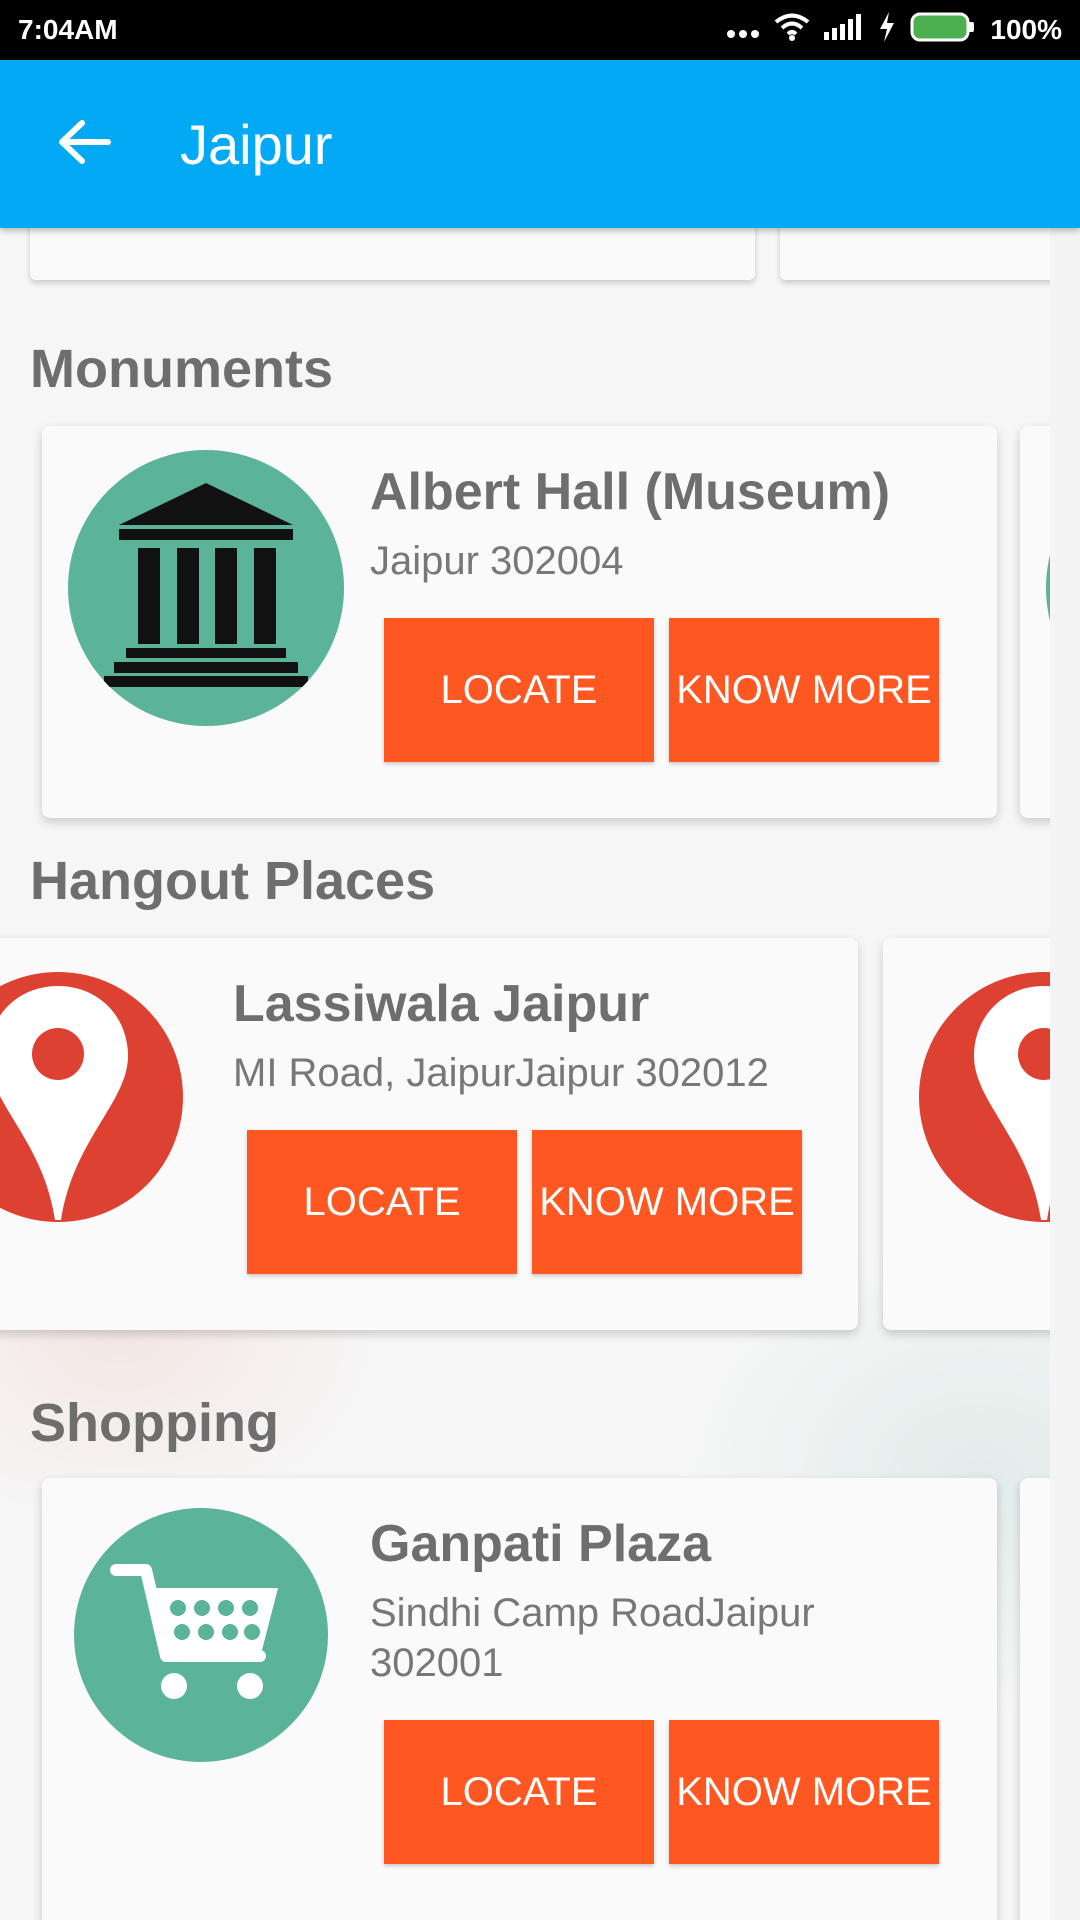  What do you see at coordinates (501, 1073) in the screenshot?
I see `place-address: MI Road, JaipurJaipur 302012` at bounding box center [501, 1073].